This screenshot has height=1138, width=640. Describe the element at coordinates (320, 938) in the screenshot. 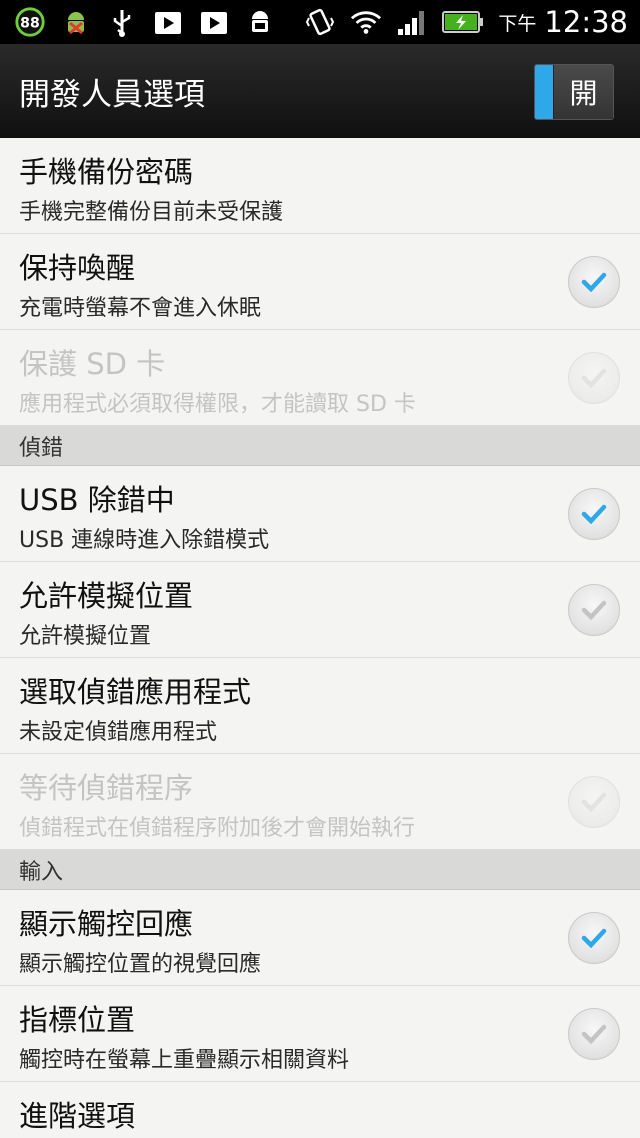

I see `list-item-show-touches: 顯示觸控回應 顯示觸控位置的視覺回應` at that location.